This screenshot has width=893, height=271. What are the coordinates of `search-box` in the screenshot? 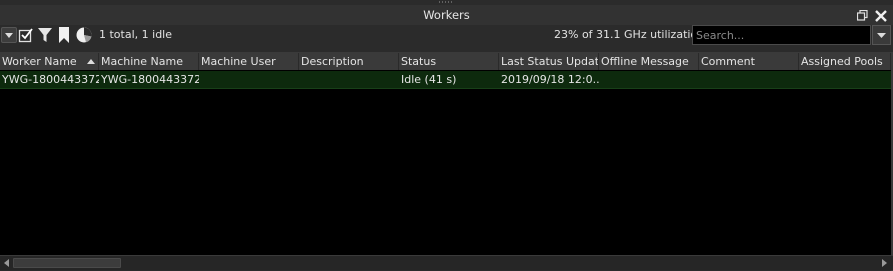 It's located at (781, 35).